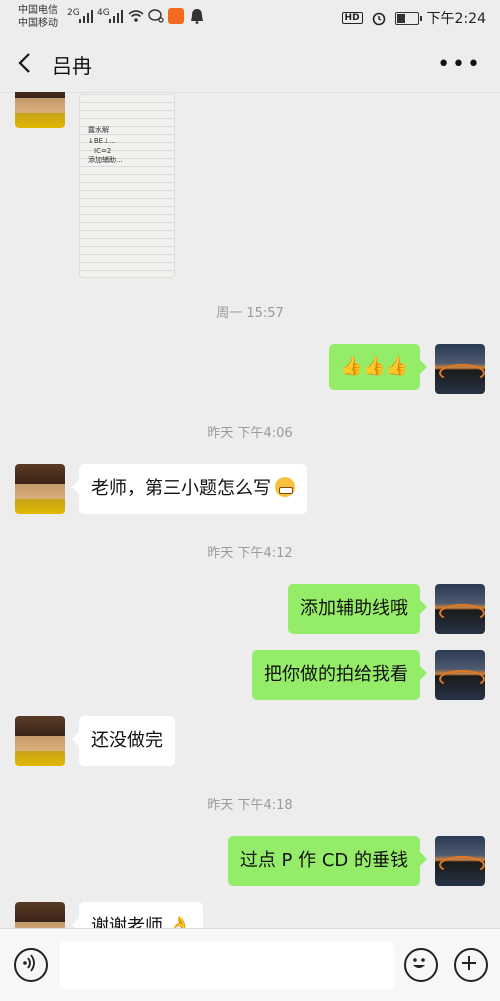 This screenshot has height=1001, width=500. I want to click on grimace-emoji-icon, so click(285, 487).